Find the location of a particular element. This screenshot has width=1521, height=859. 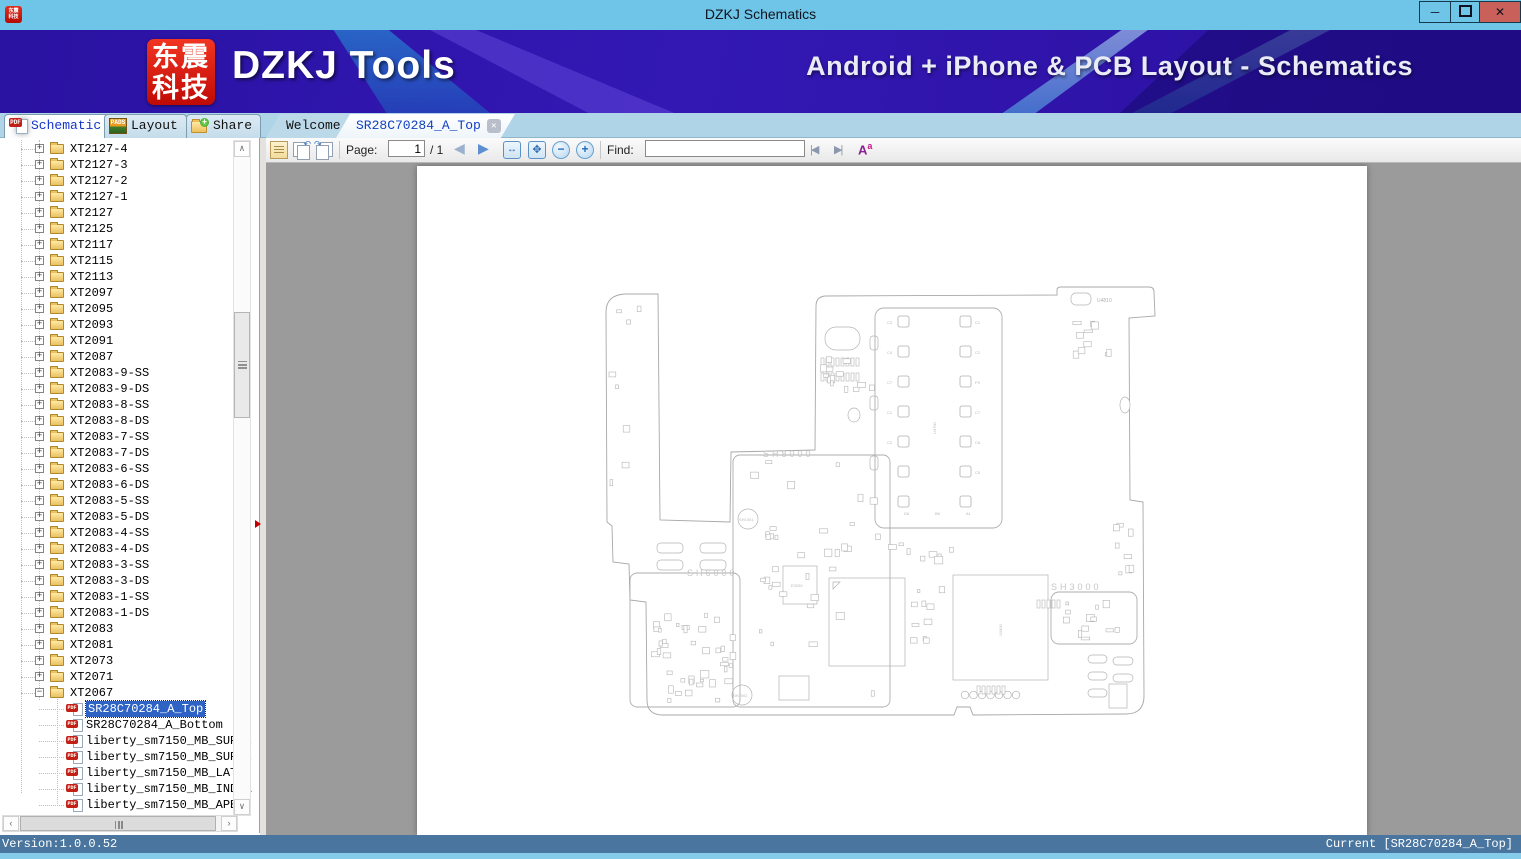

tree-folder-row: XT2083-8-SS is located at coordinates (116, 405).